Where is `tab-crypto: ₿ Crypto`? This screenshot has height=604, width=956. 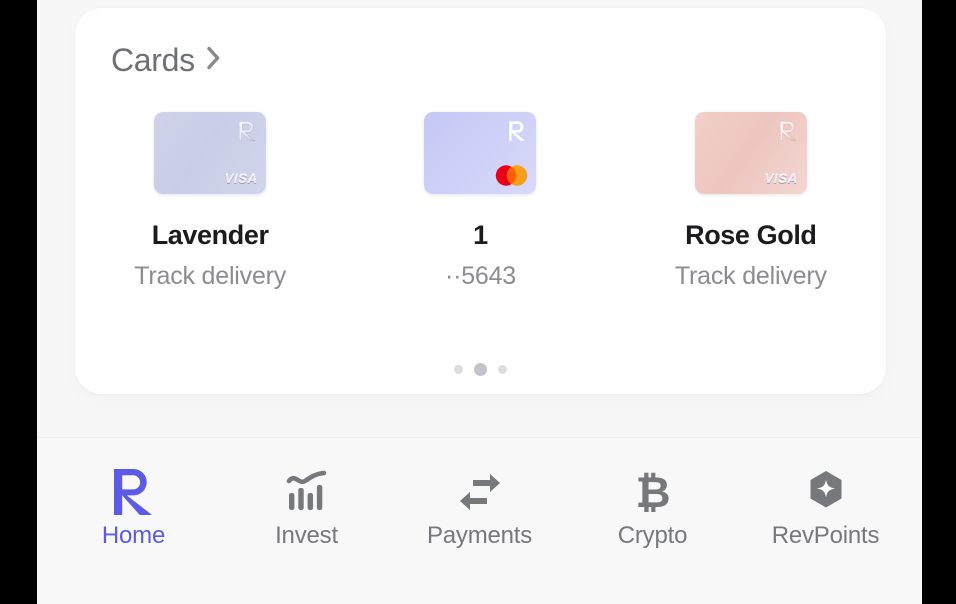 tab-crypto: ₿ Crypto is located at coordinates (652, 505).